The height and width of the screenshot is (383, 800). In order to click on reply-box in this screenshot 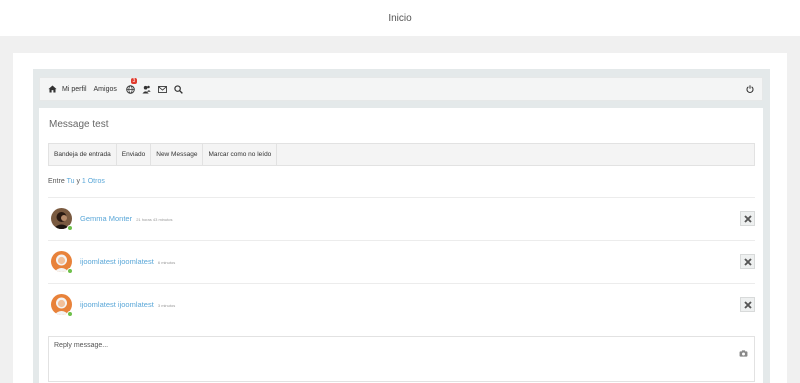, I will do `click(401, 359)`.